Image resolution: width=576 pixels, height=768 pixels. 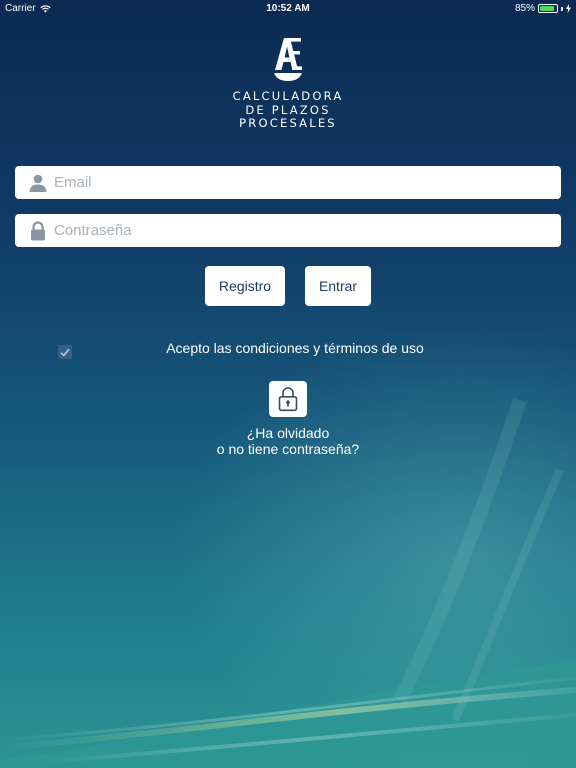 What do you see at coordinates (288, 433) in the screenshot?
I see `forgot-line-1: ¿Ha olvidado` at bounding box center [288, 433].